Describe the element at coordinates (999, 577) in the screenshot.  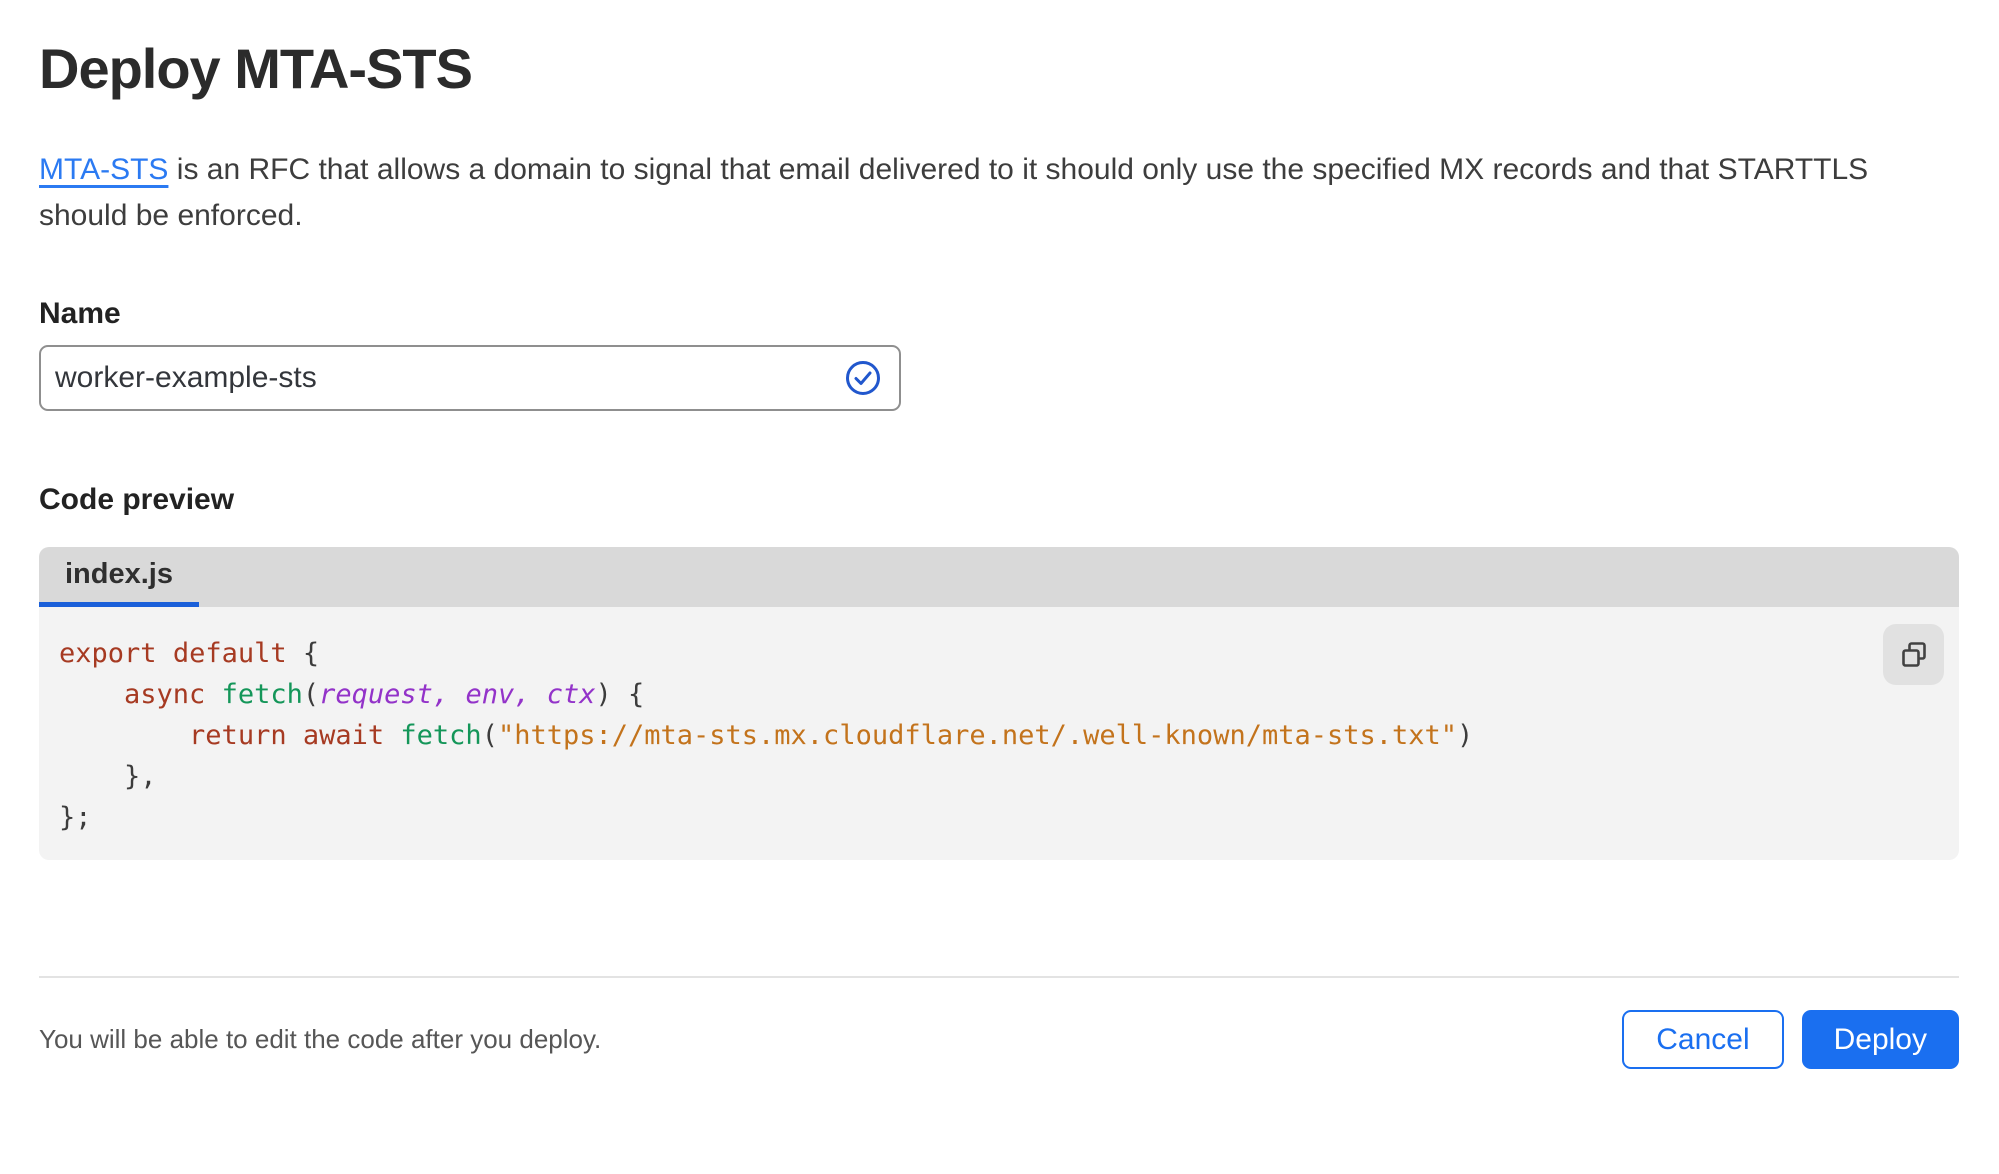
I see `code-tabbar: index.js` at that location.